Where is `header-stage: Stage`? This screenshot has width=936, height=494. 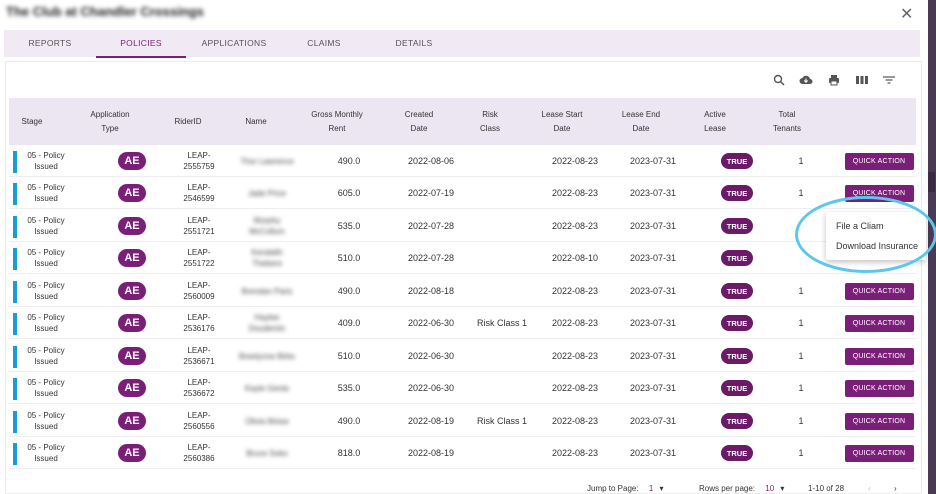
header-stage: Stage is located at coordinates (32, 121).